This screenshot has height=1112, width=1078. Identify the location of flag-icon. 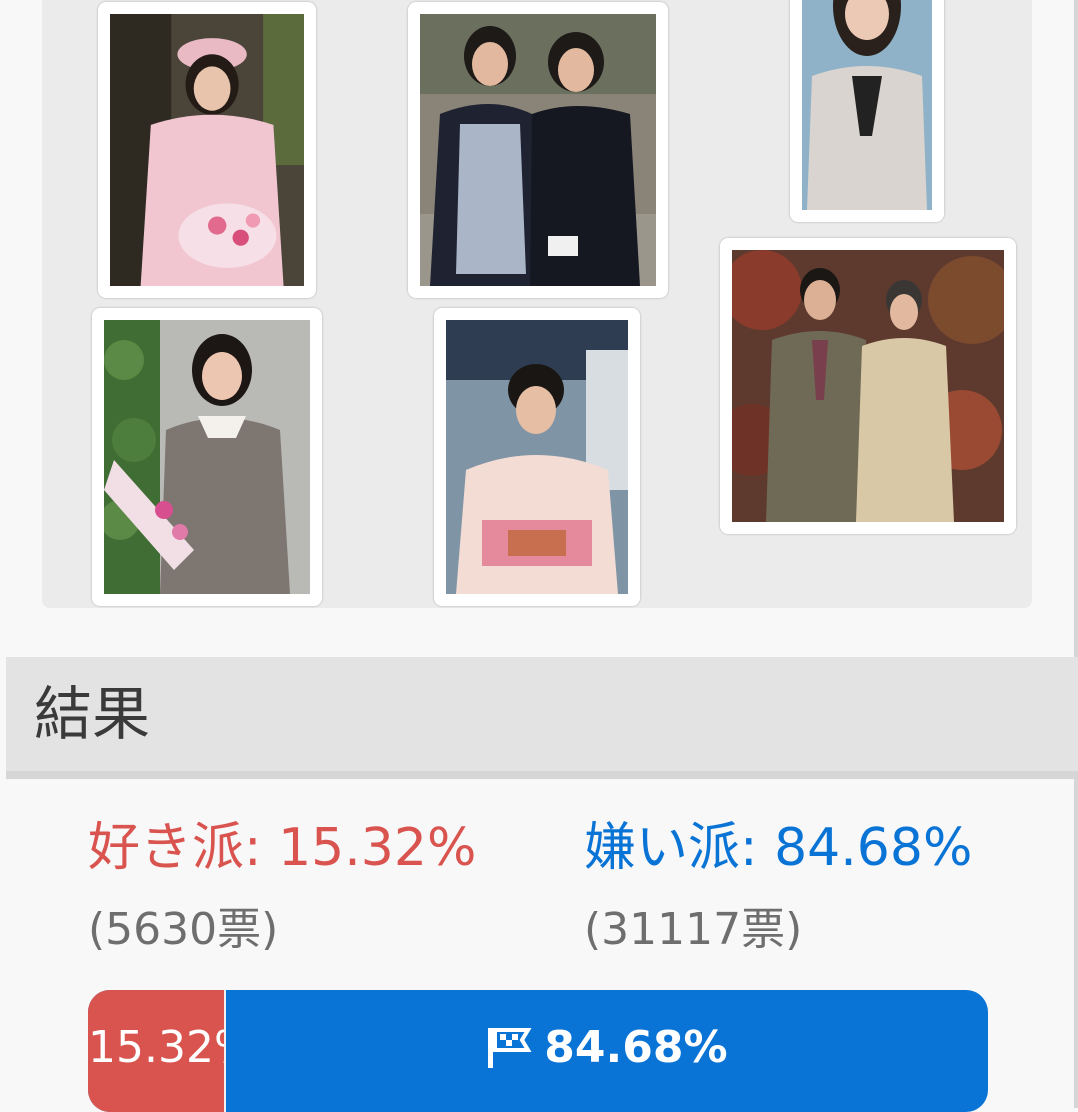
(510, 1048).